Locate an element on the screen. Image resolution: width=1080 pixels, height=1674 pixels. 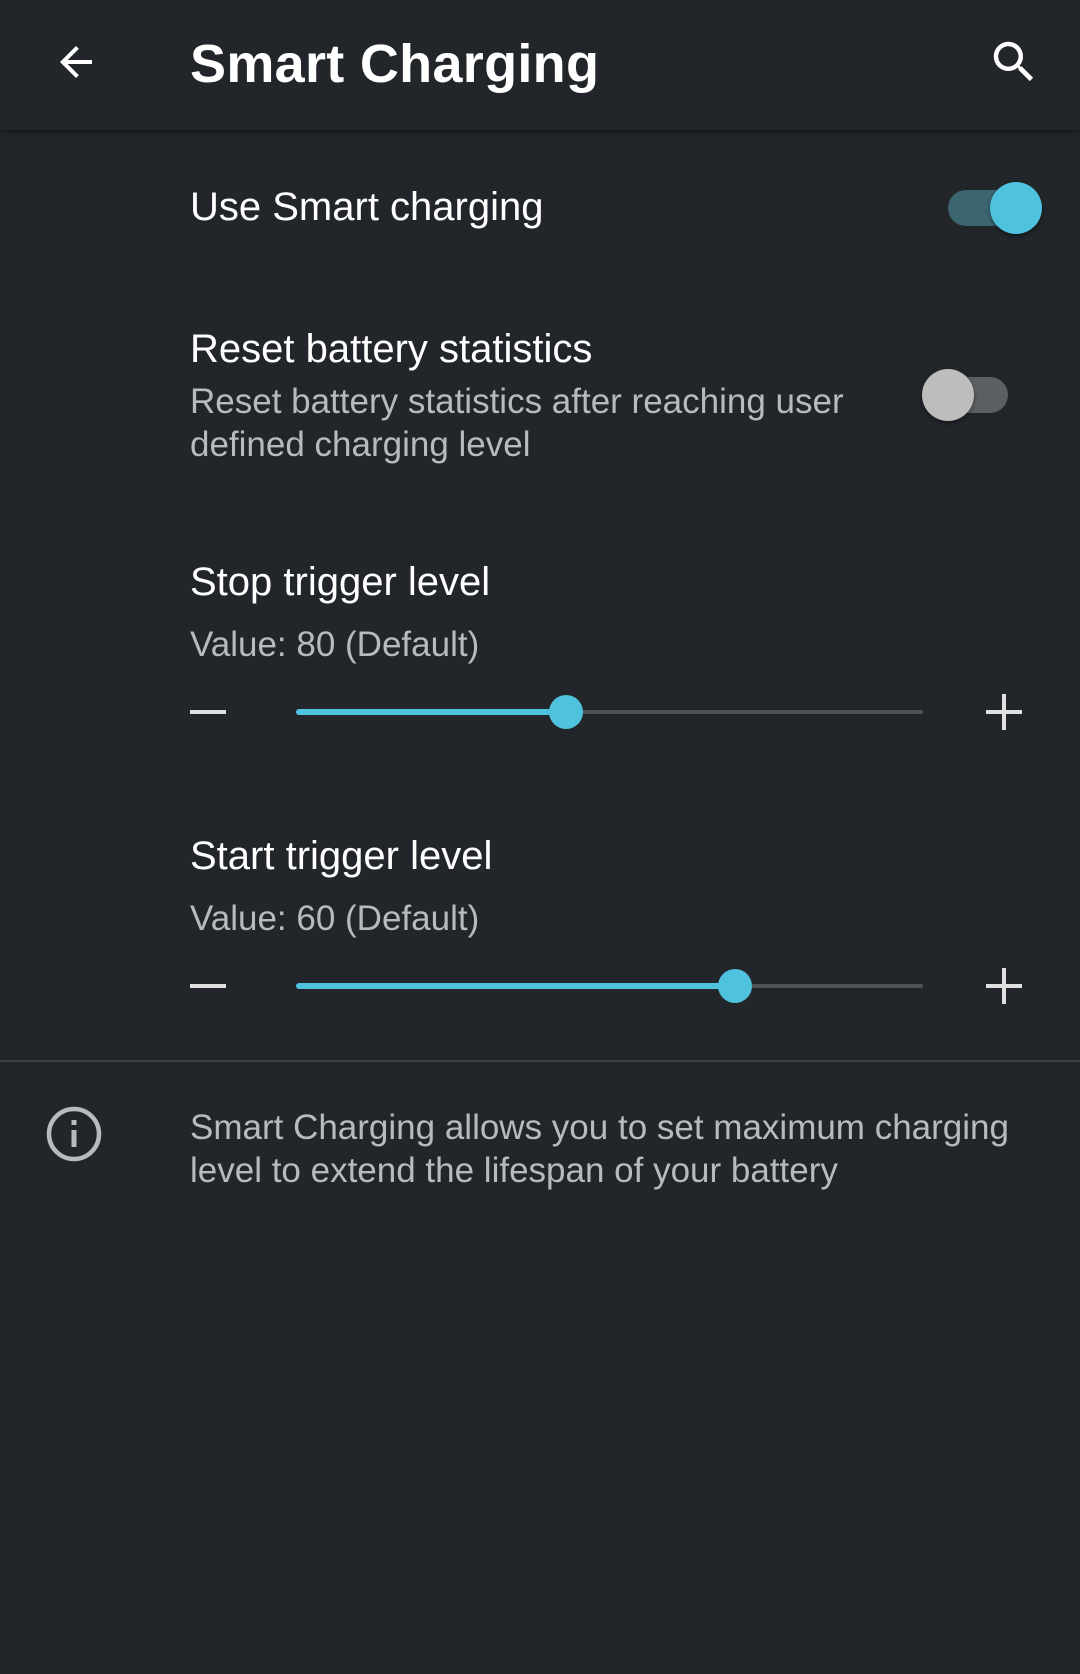
stop-increase-button is located at coordinates (1004, 712).